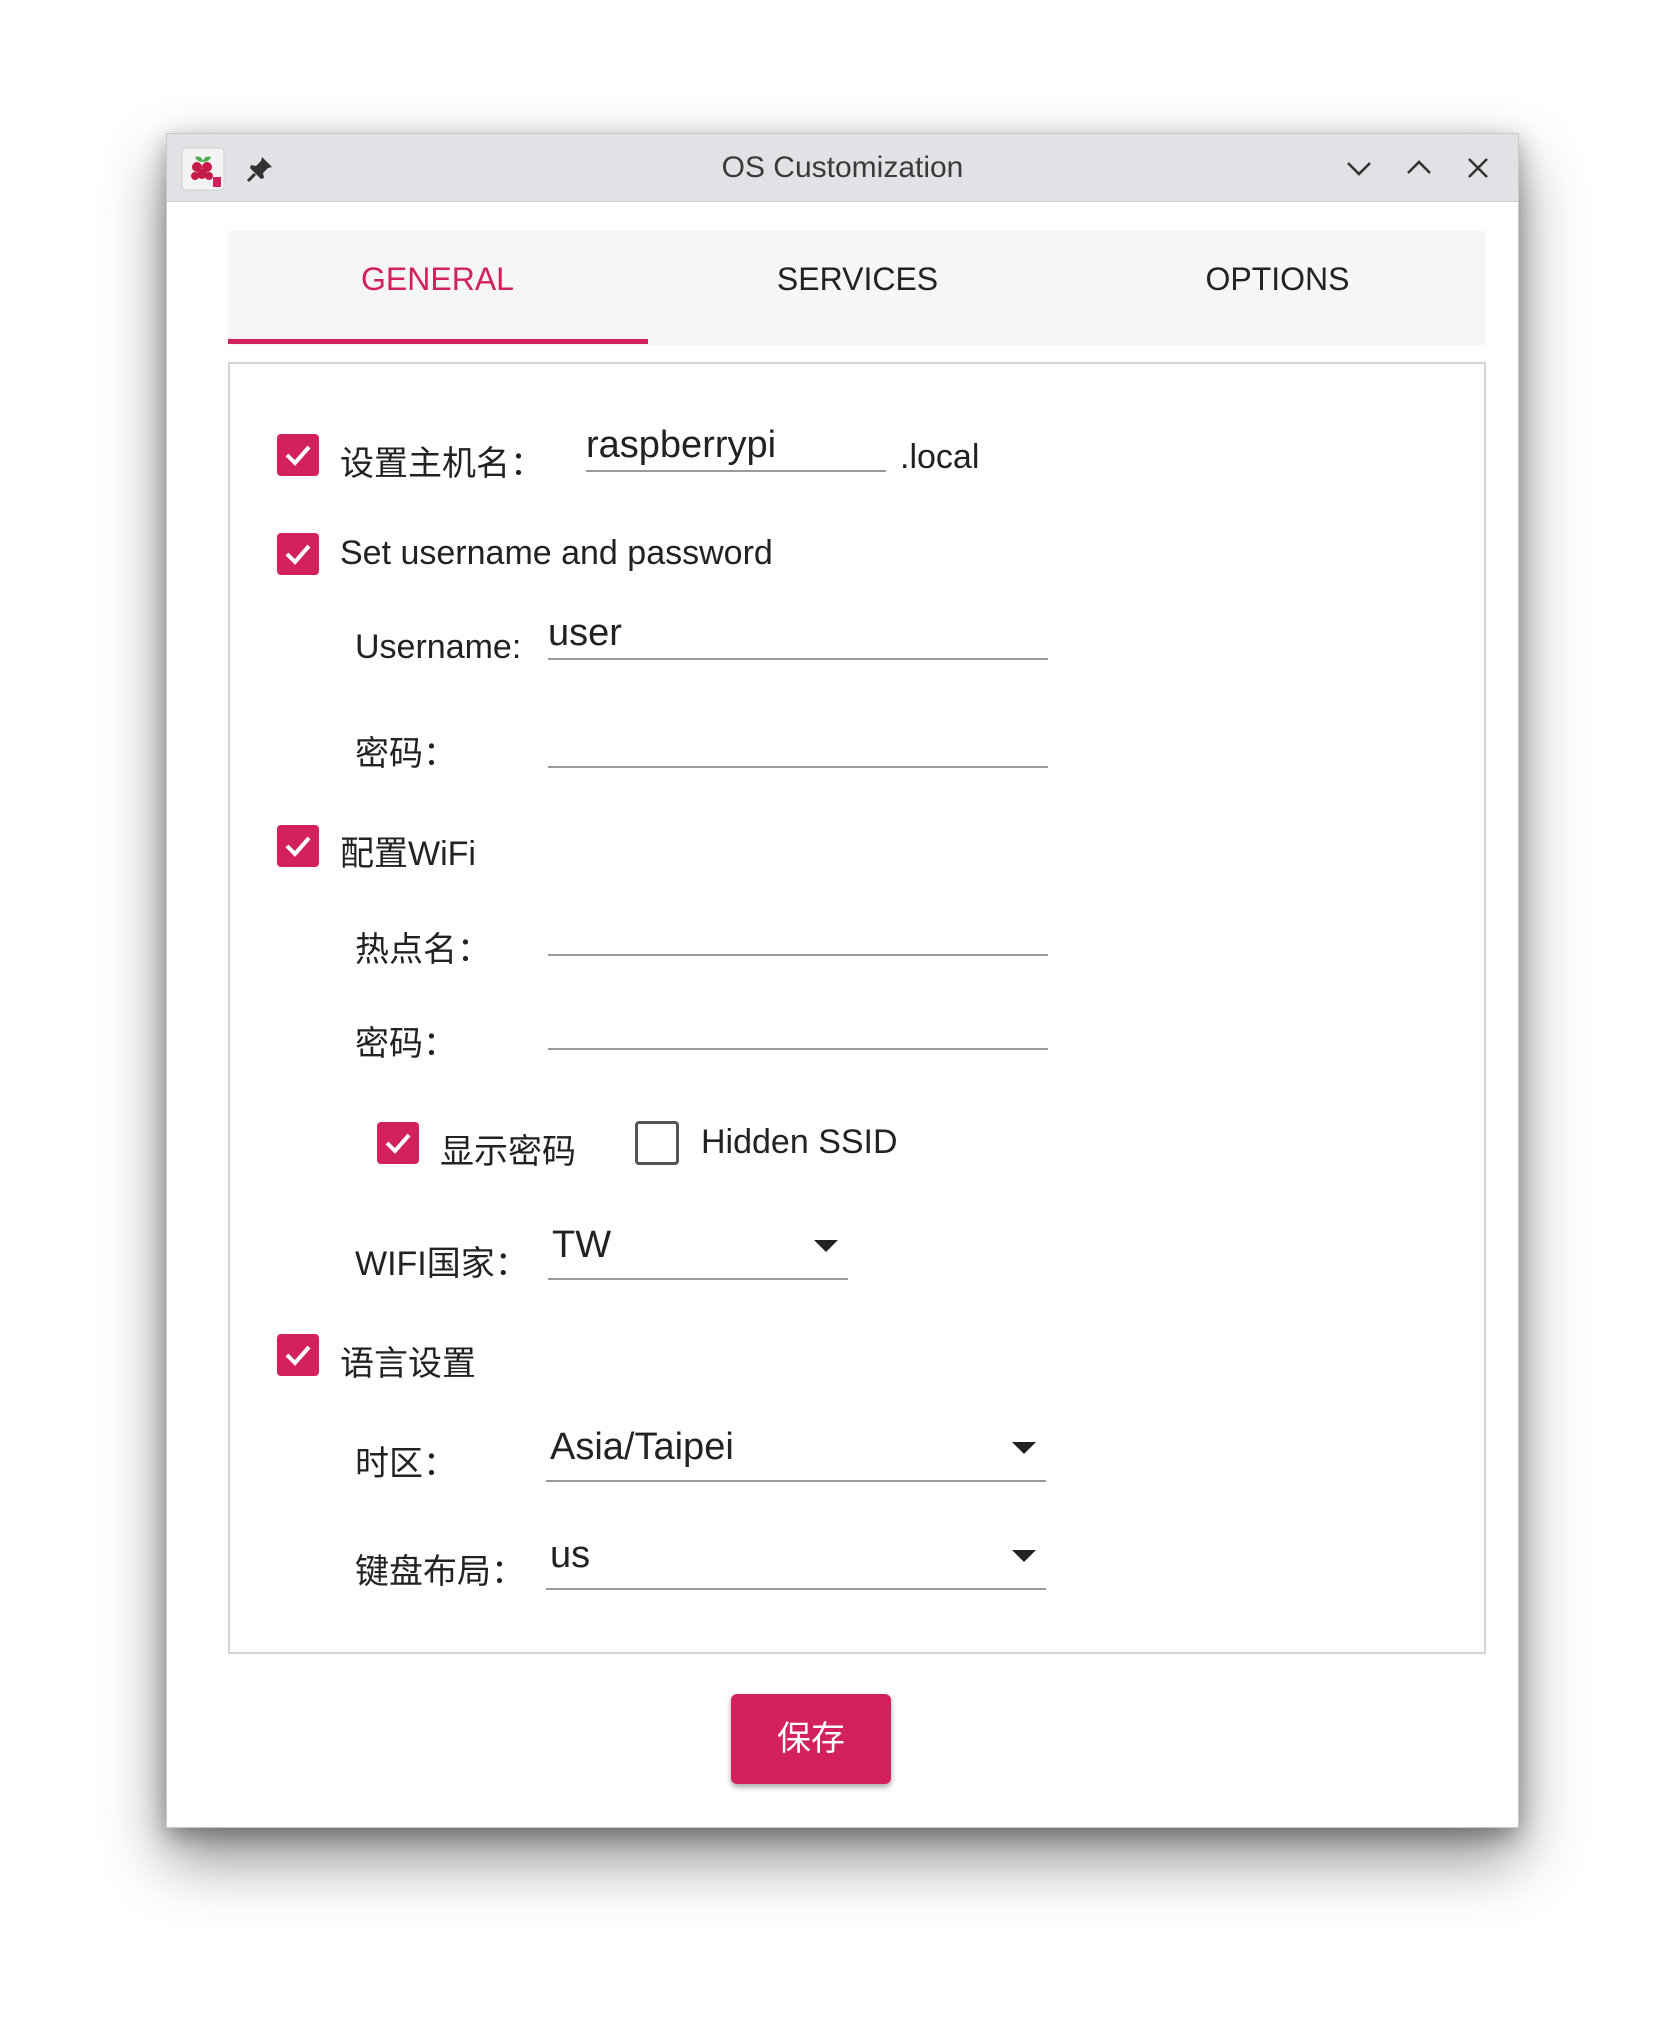  What do you see at coordinates (799, 1142) in the screenshot?
I see `hidden-ssid-label: Hidden SSID` at bounding box center [799, 1142].